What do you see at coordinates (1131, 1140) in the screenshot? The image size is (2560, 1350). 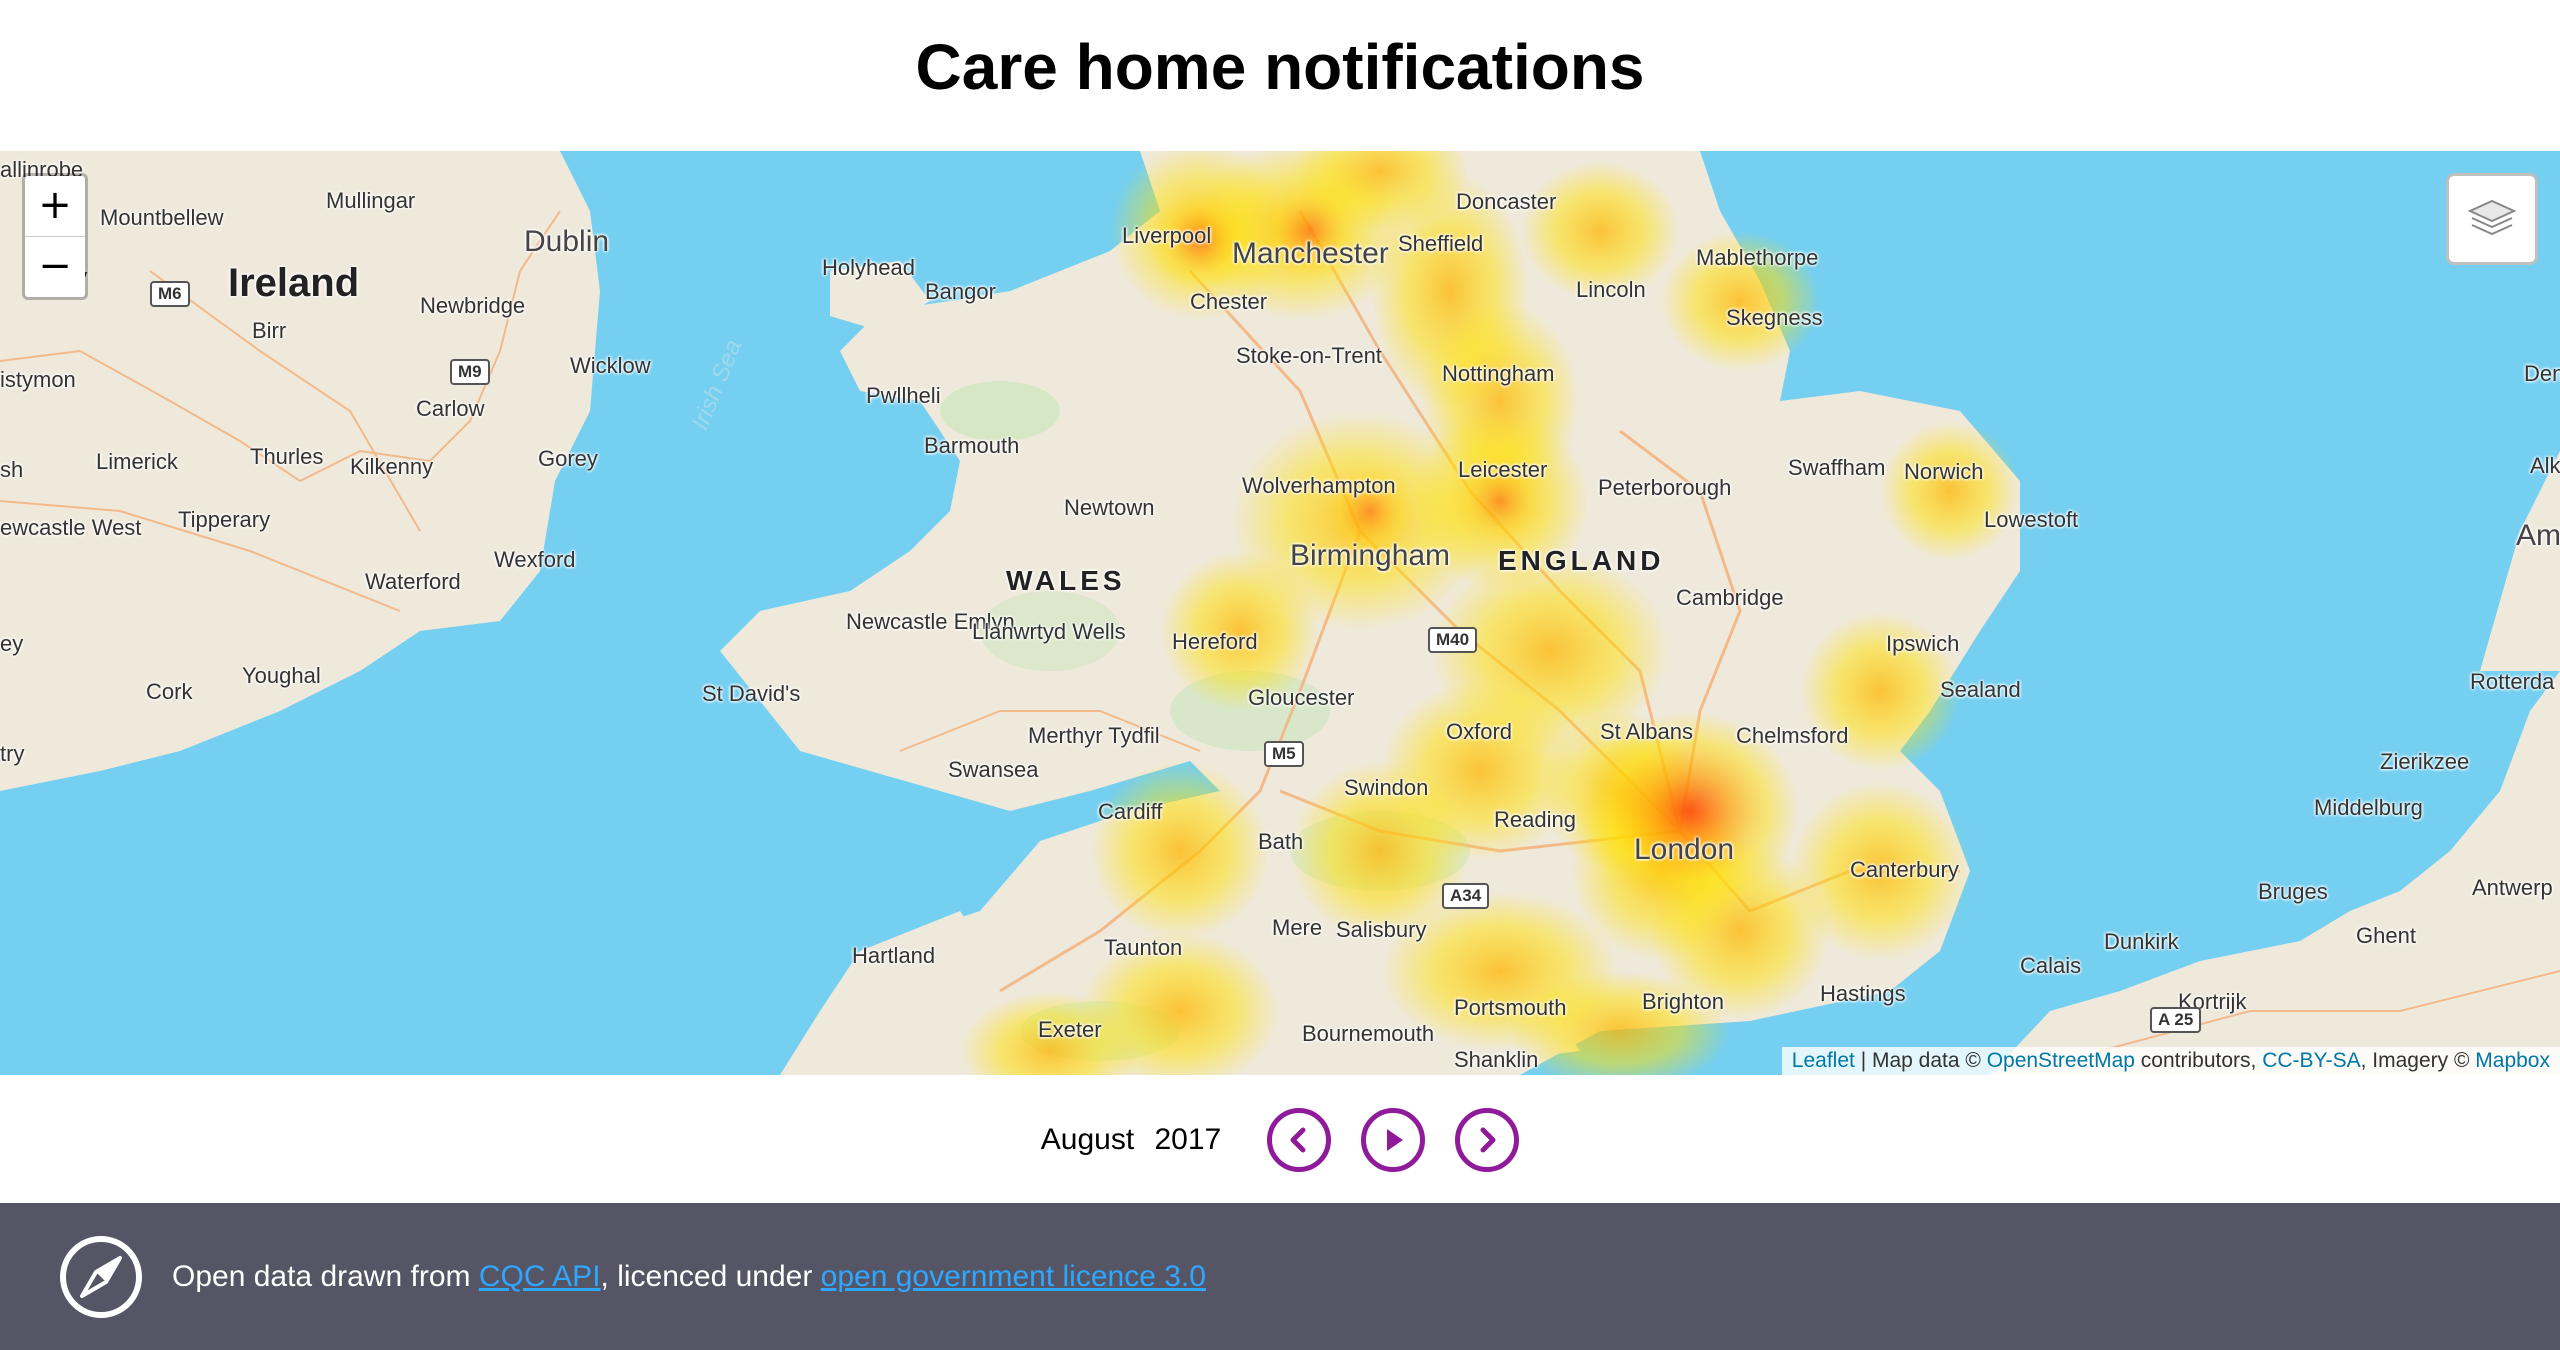 I see `current-date: August 2017` at bounding box center [1131, 1140].